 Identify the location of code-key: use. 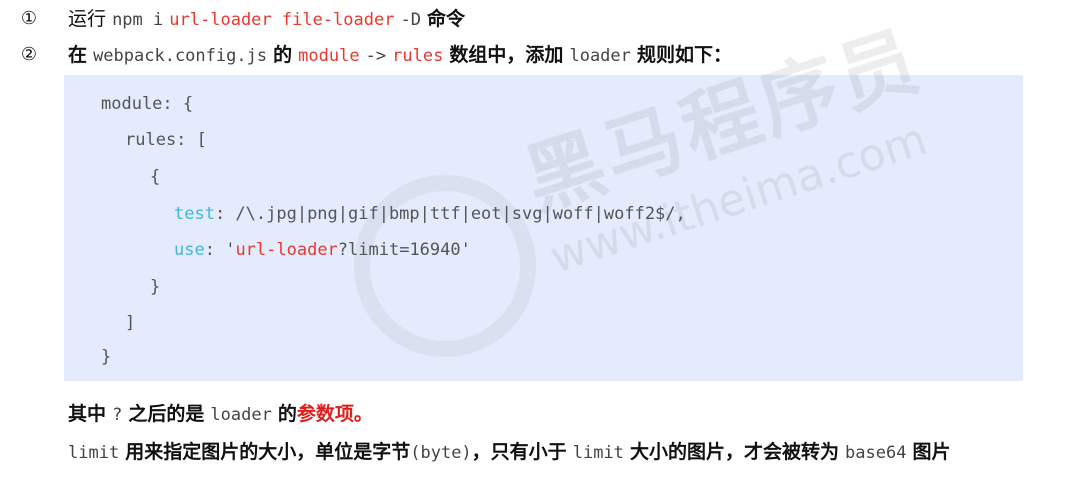
(189, 250).